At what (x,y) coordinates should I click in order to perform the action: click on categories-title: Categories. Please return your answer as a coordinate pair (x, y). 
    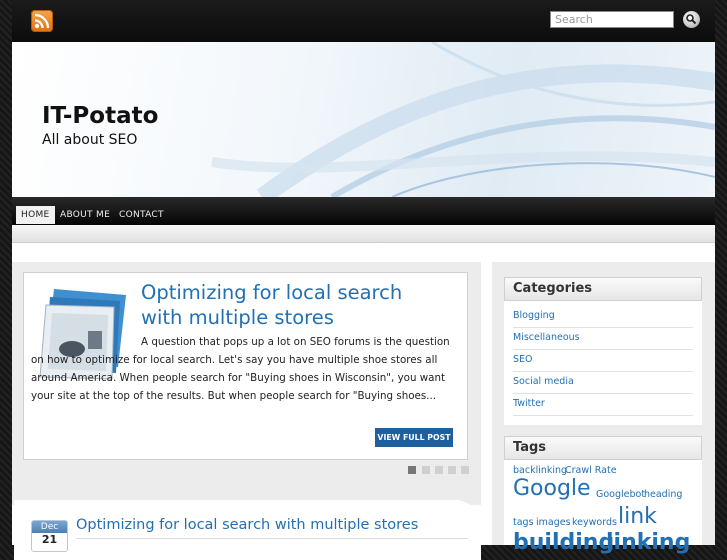
    Looking at the image, I should click on (603, 289).